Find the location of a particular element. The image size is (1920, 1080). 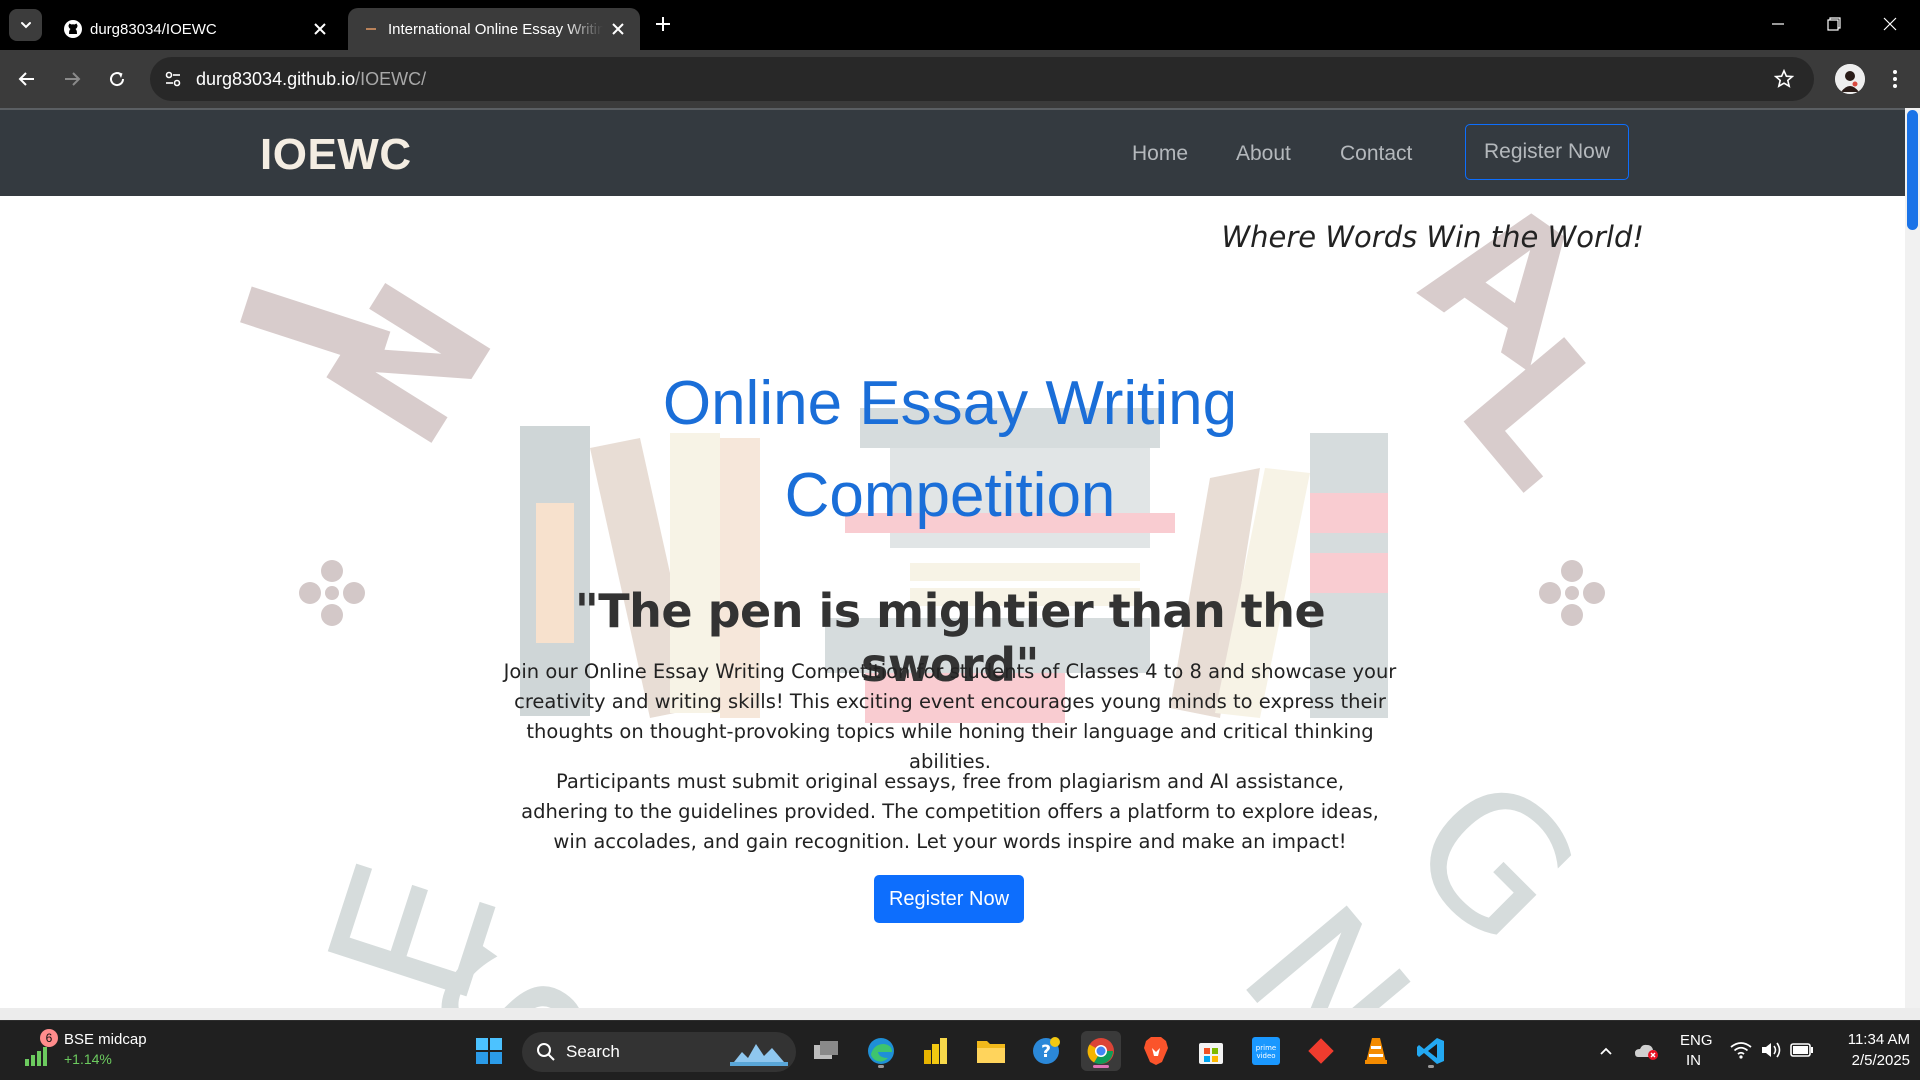

site-favicon-icon is located at coordinates (371, 29).